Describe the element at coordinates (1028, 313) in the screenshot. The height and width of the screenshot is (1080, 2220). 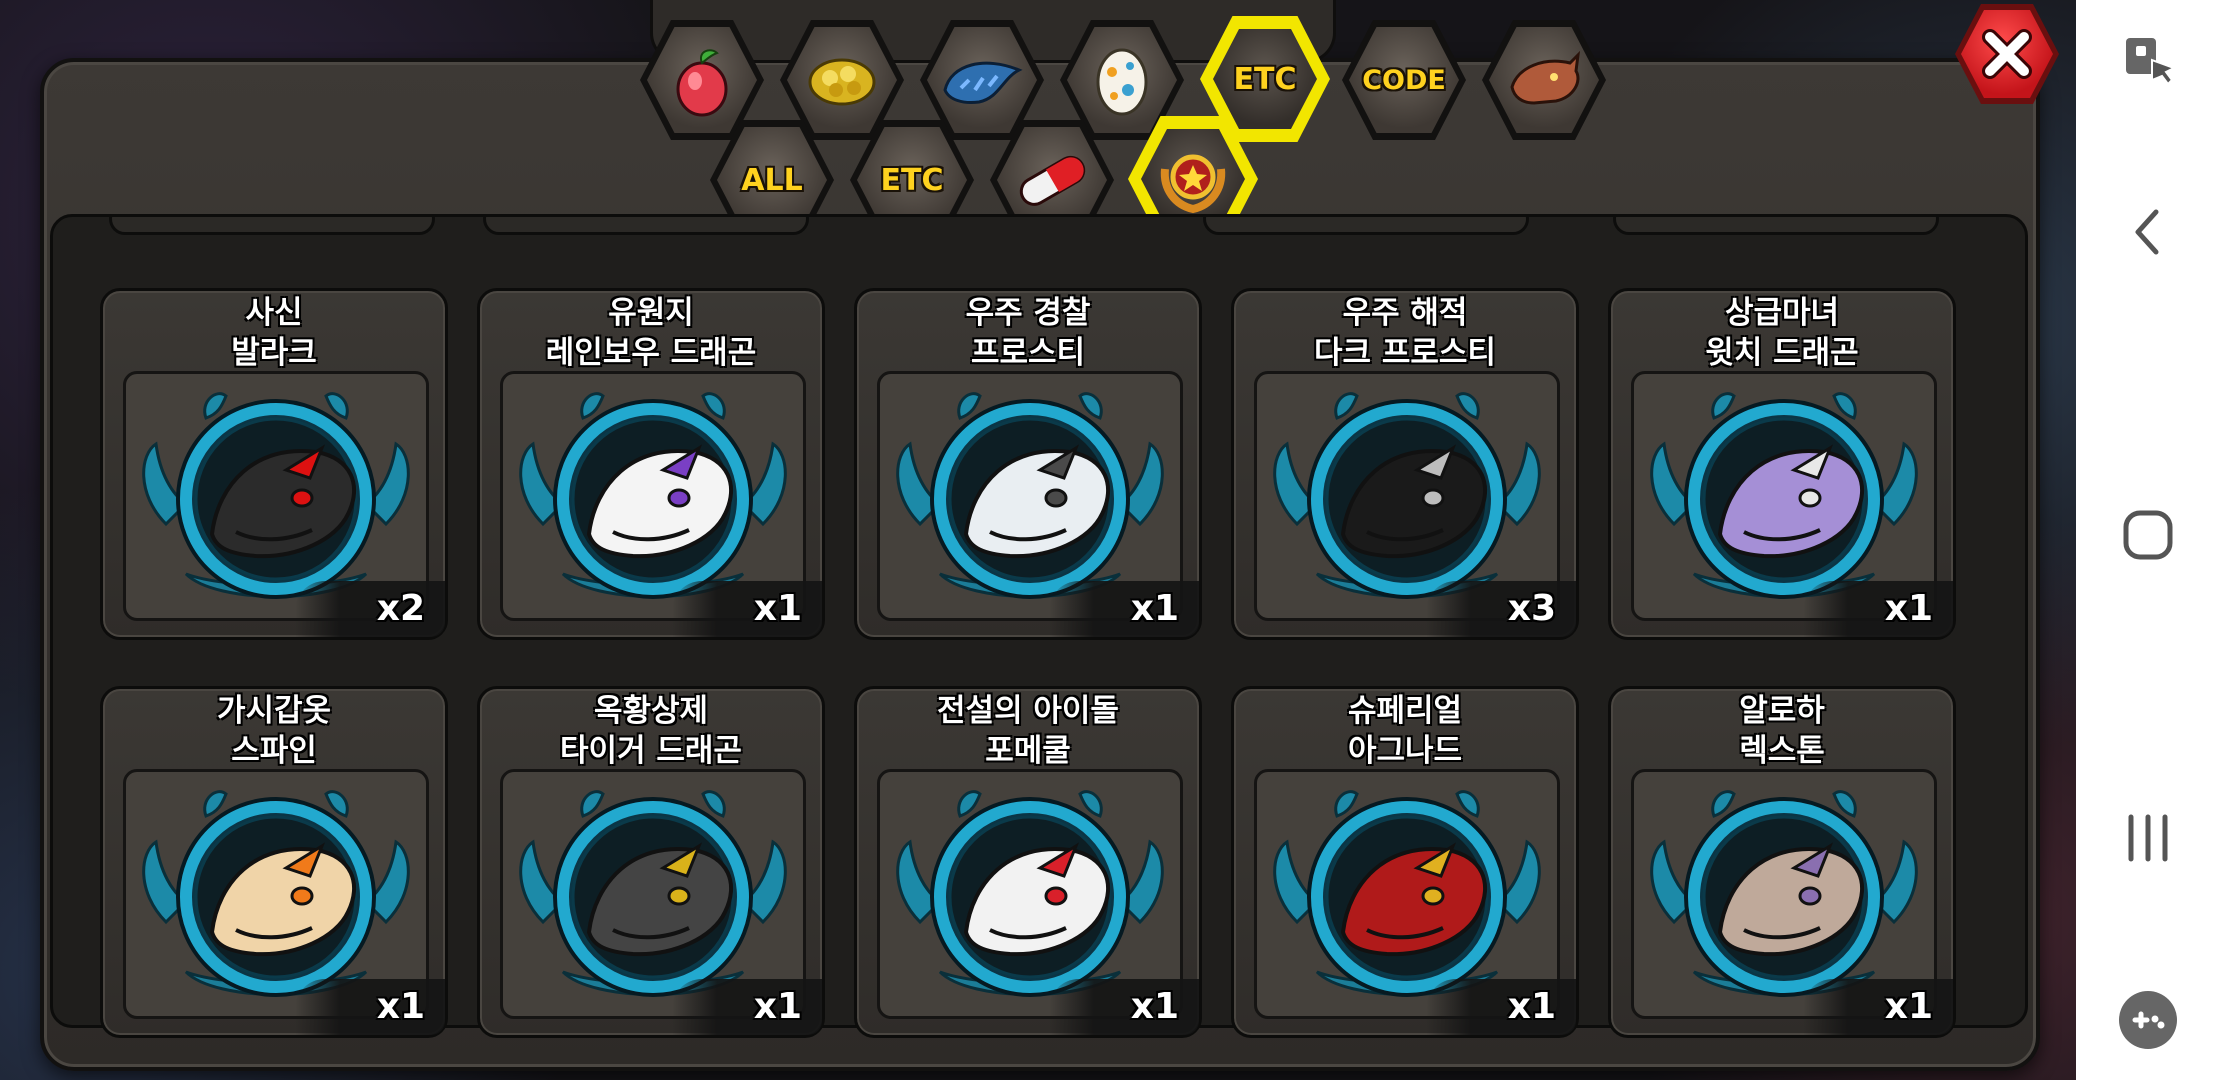
I see `item-name-line1: 우주 경찰` at that location.